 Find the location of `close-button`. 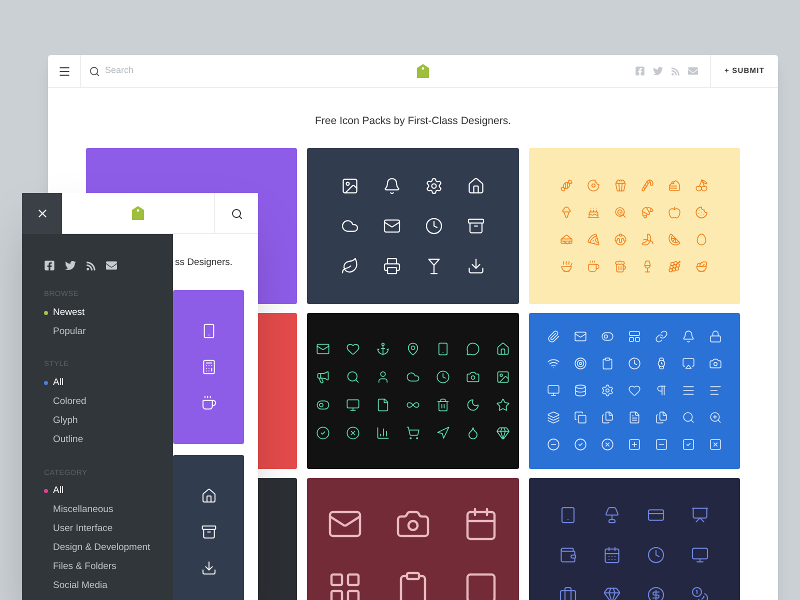

close-button is located at coordinates (42, 213).